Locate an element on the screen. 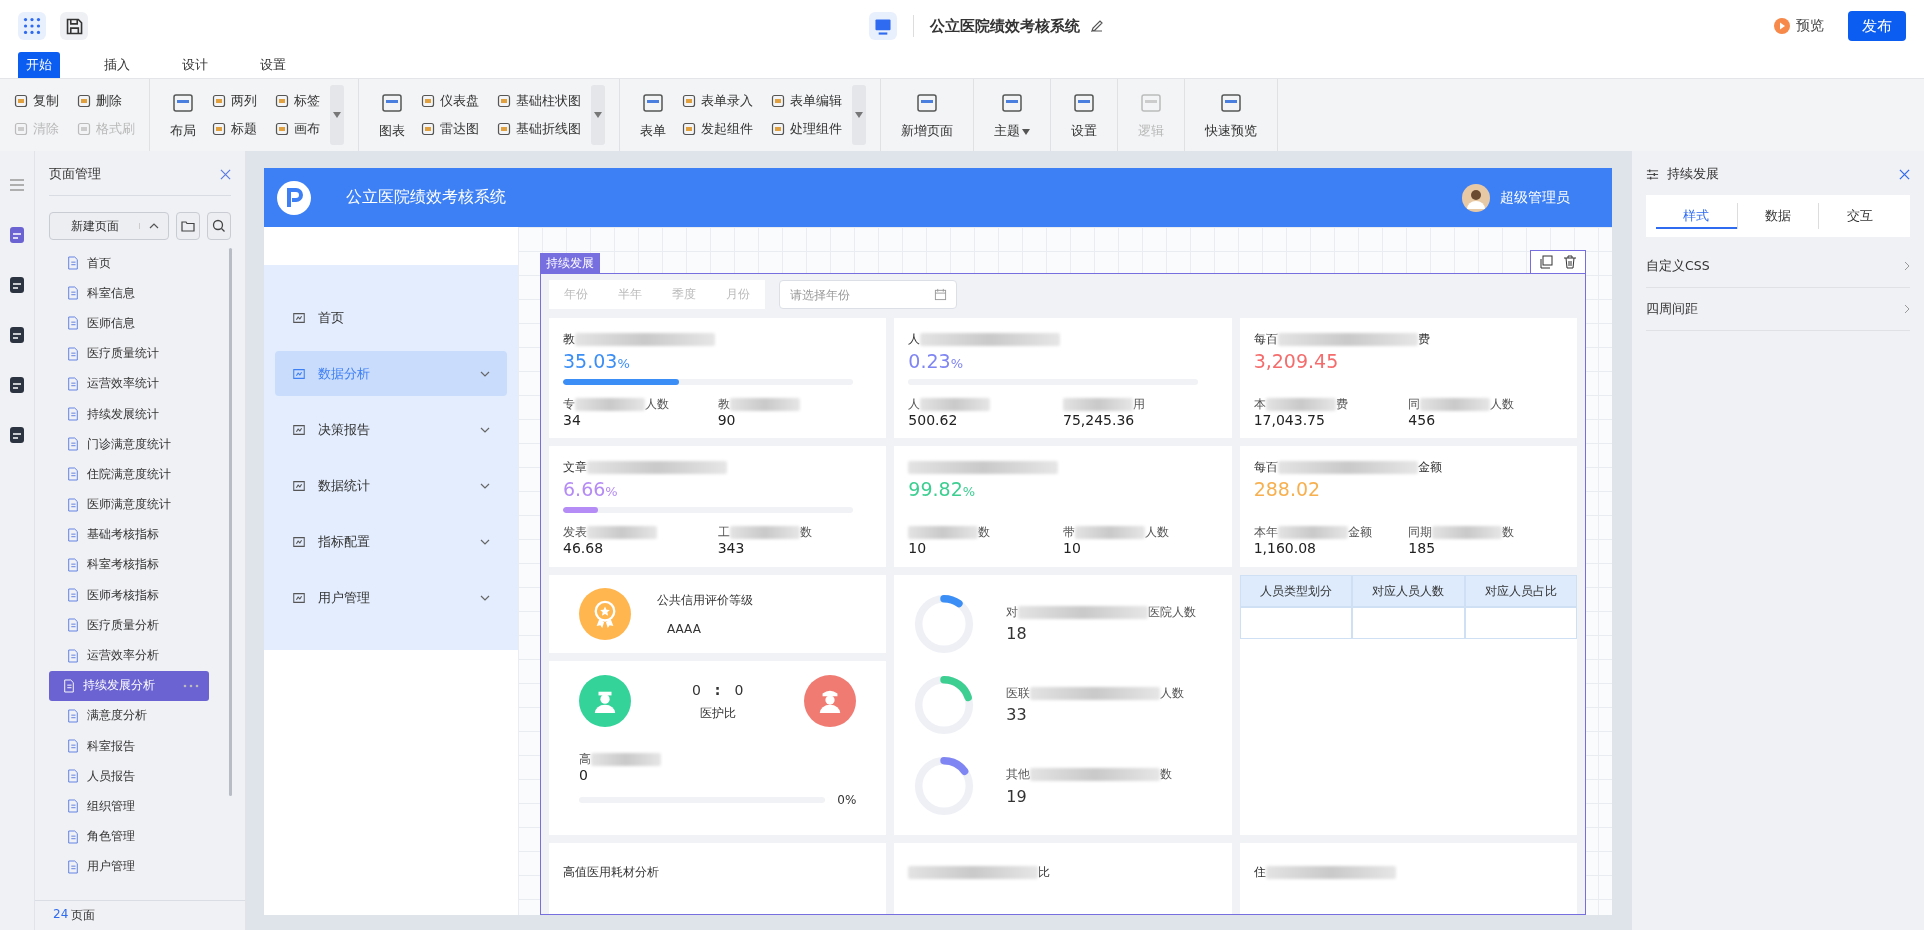  user-name: 超级管理员 is located at coordinates (1535, 197).